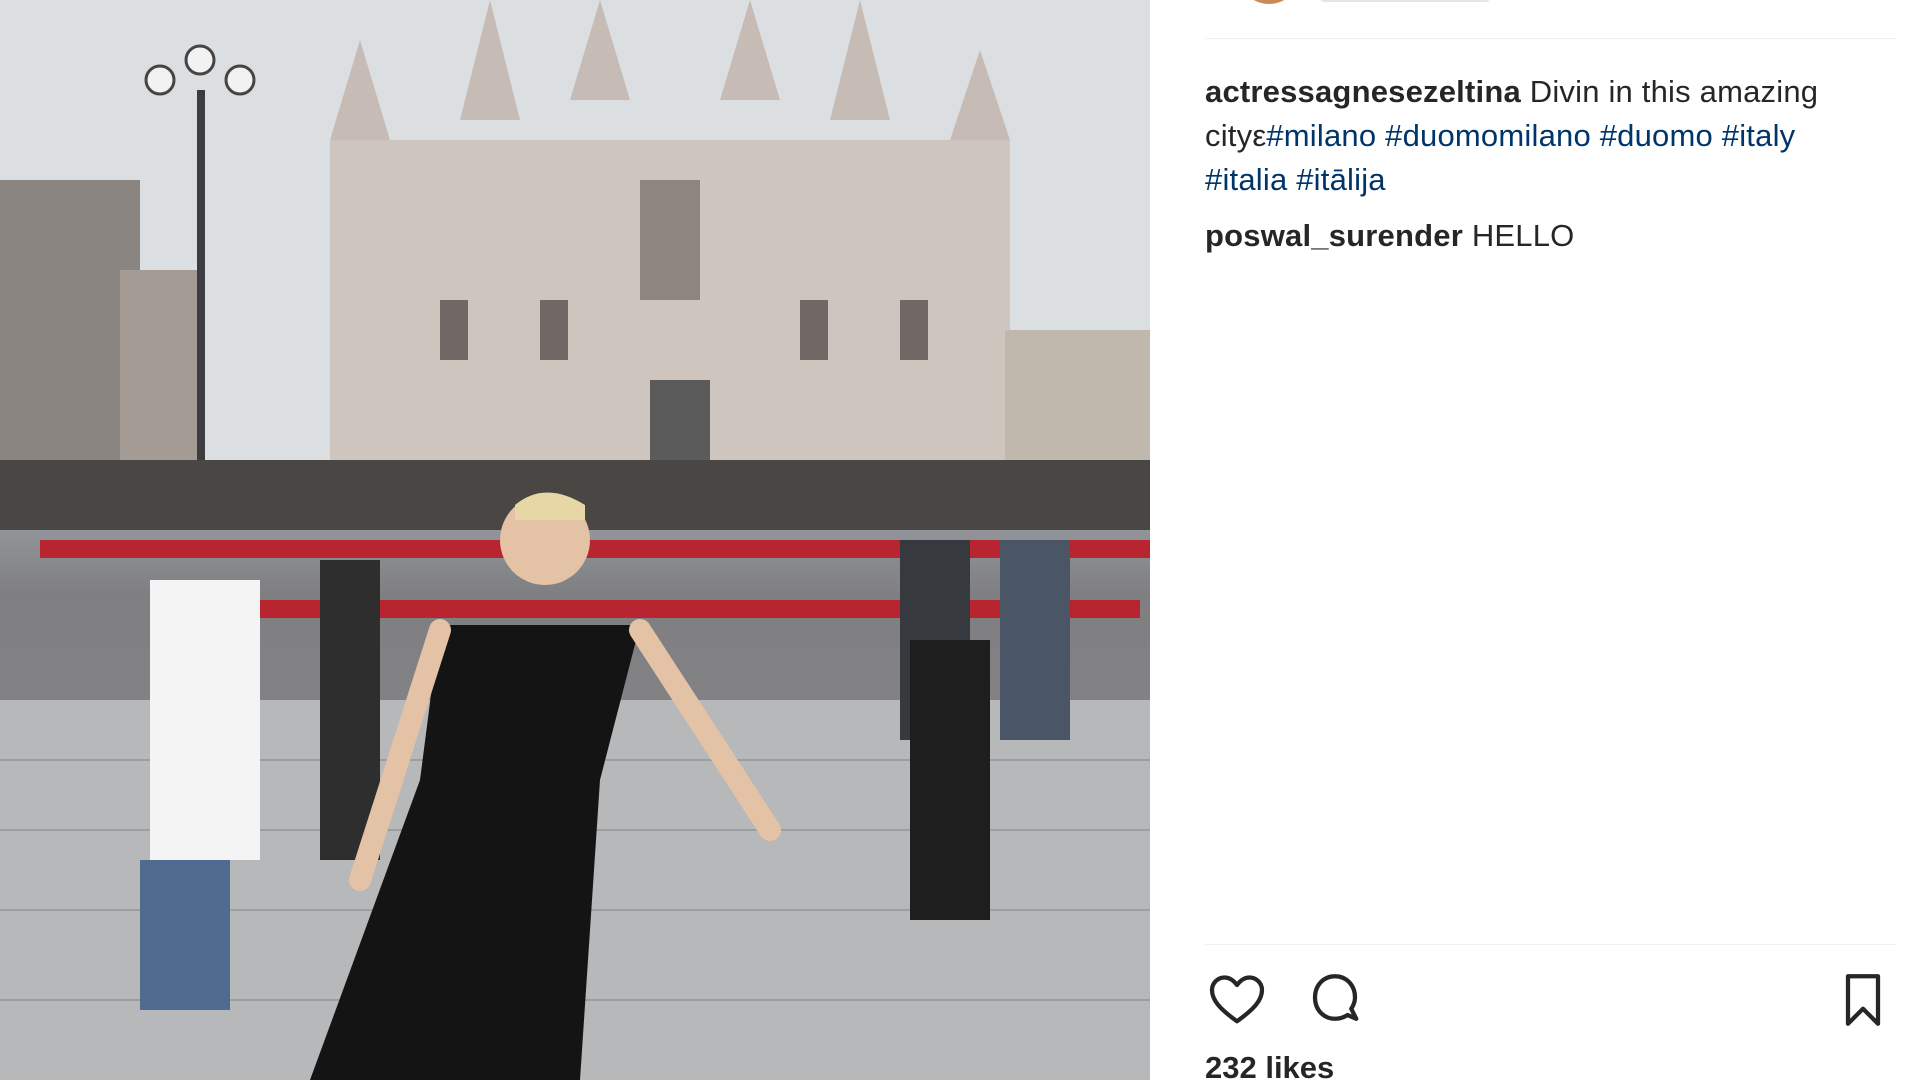 The image size is (1920, 1086). I want to click on hashtag-duomo: #duomo, so click(1656, 135).